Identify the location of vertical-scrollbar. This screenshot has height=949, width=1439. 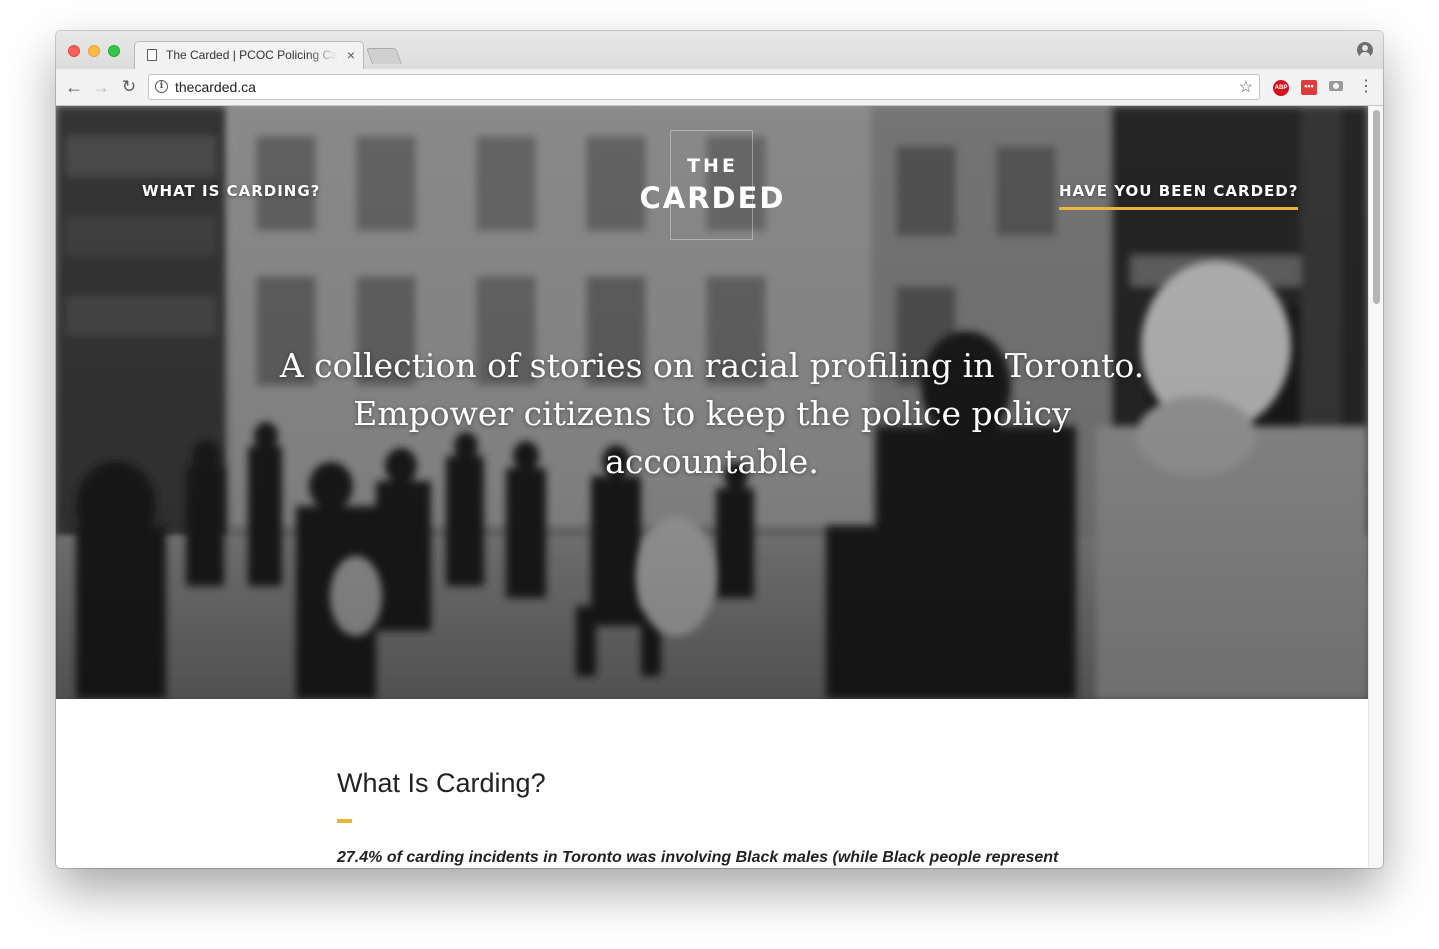
(1375, 487).